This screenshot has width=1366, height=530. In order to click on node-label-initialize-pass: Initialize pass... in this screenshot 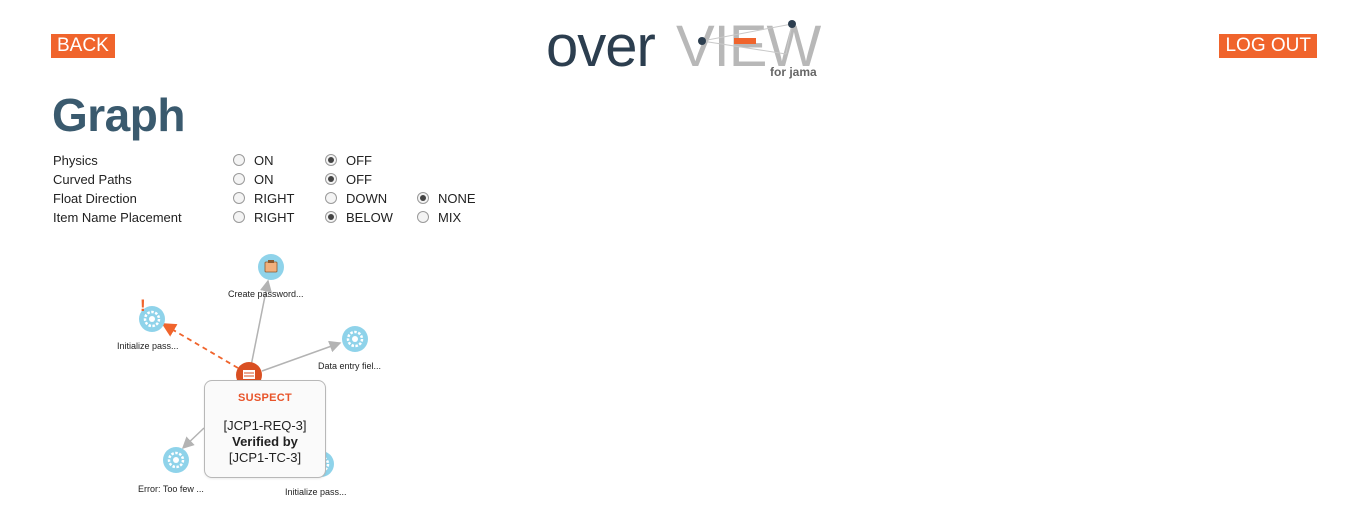, I will do `click(148, 346)`.